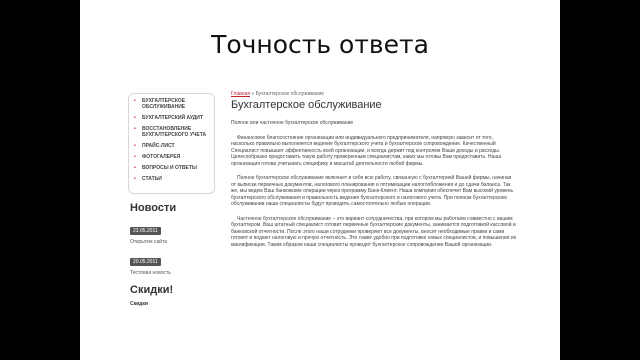 This screenshot has height=360, width=640. I want to click on news-date-badge: 20.05.2011, so click(145, 262).